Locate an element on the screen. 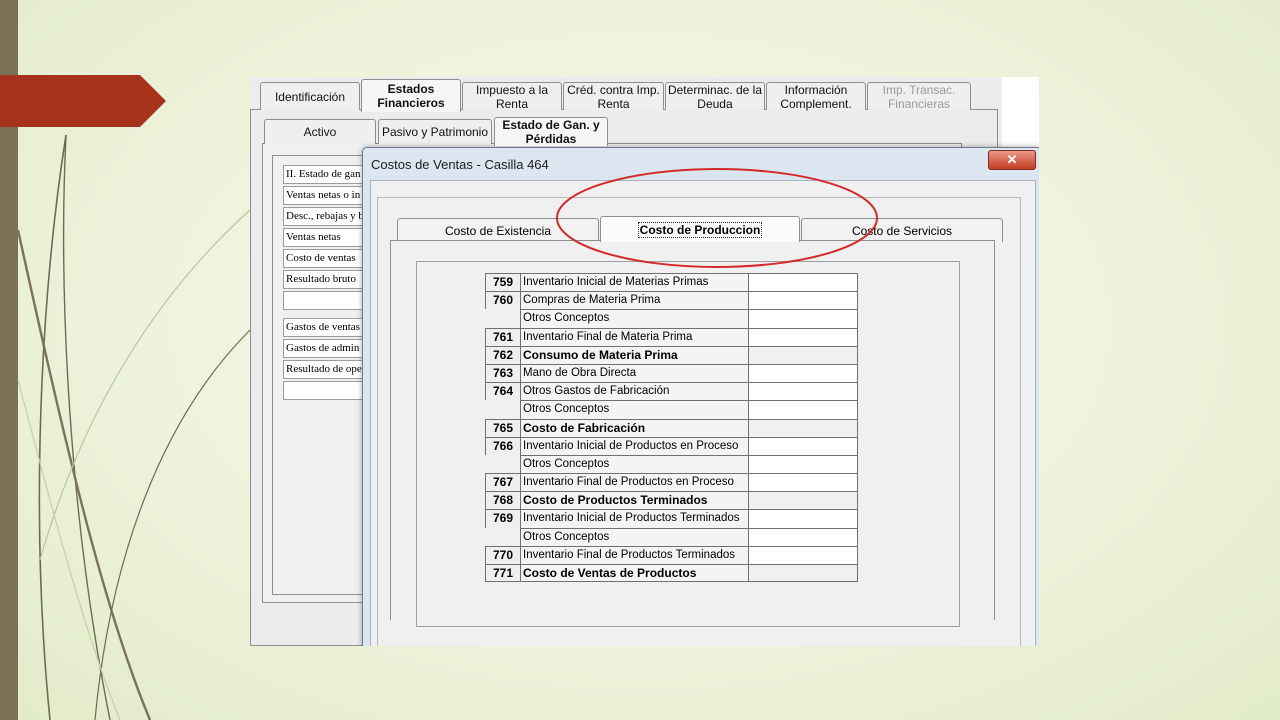  cost-label: Inventario Final de Materia Prima is located at coordinates (634, 336).